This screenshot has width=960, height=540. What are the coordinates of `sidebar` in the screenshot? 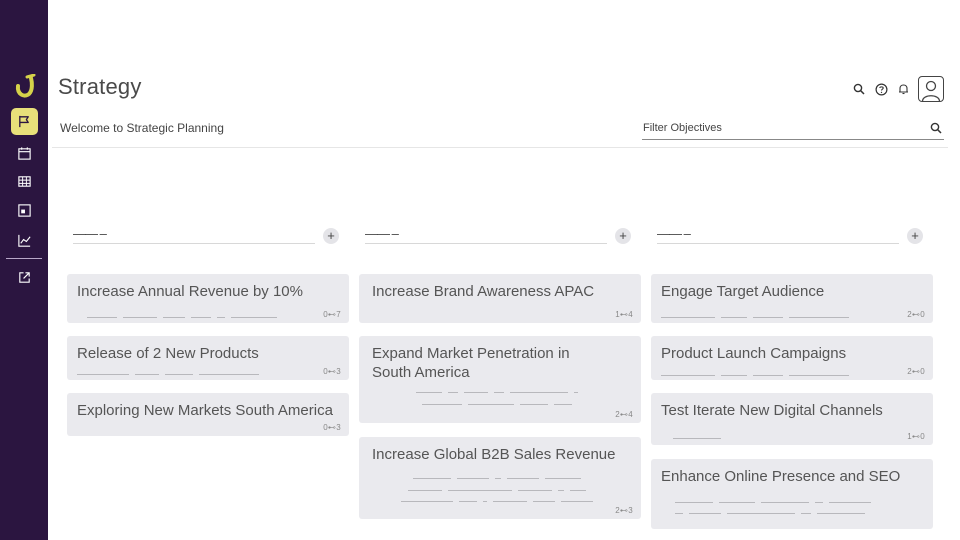 It's located at (24, 270).